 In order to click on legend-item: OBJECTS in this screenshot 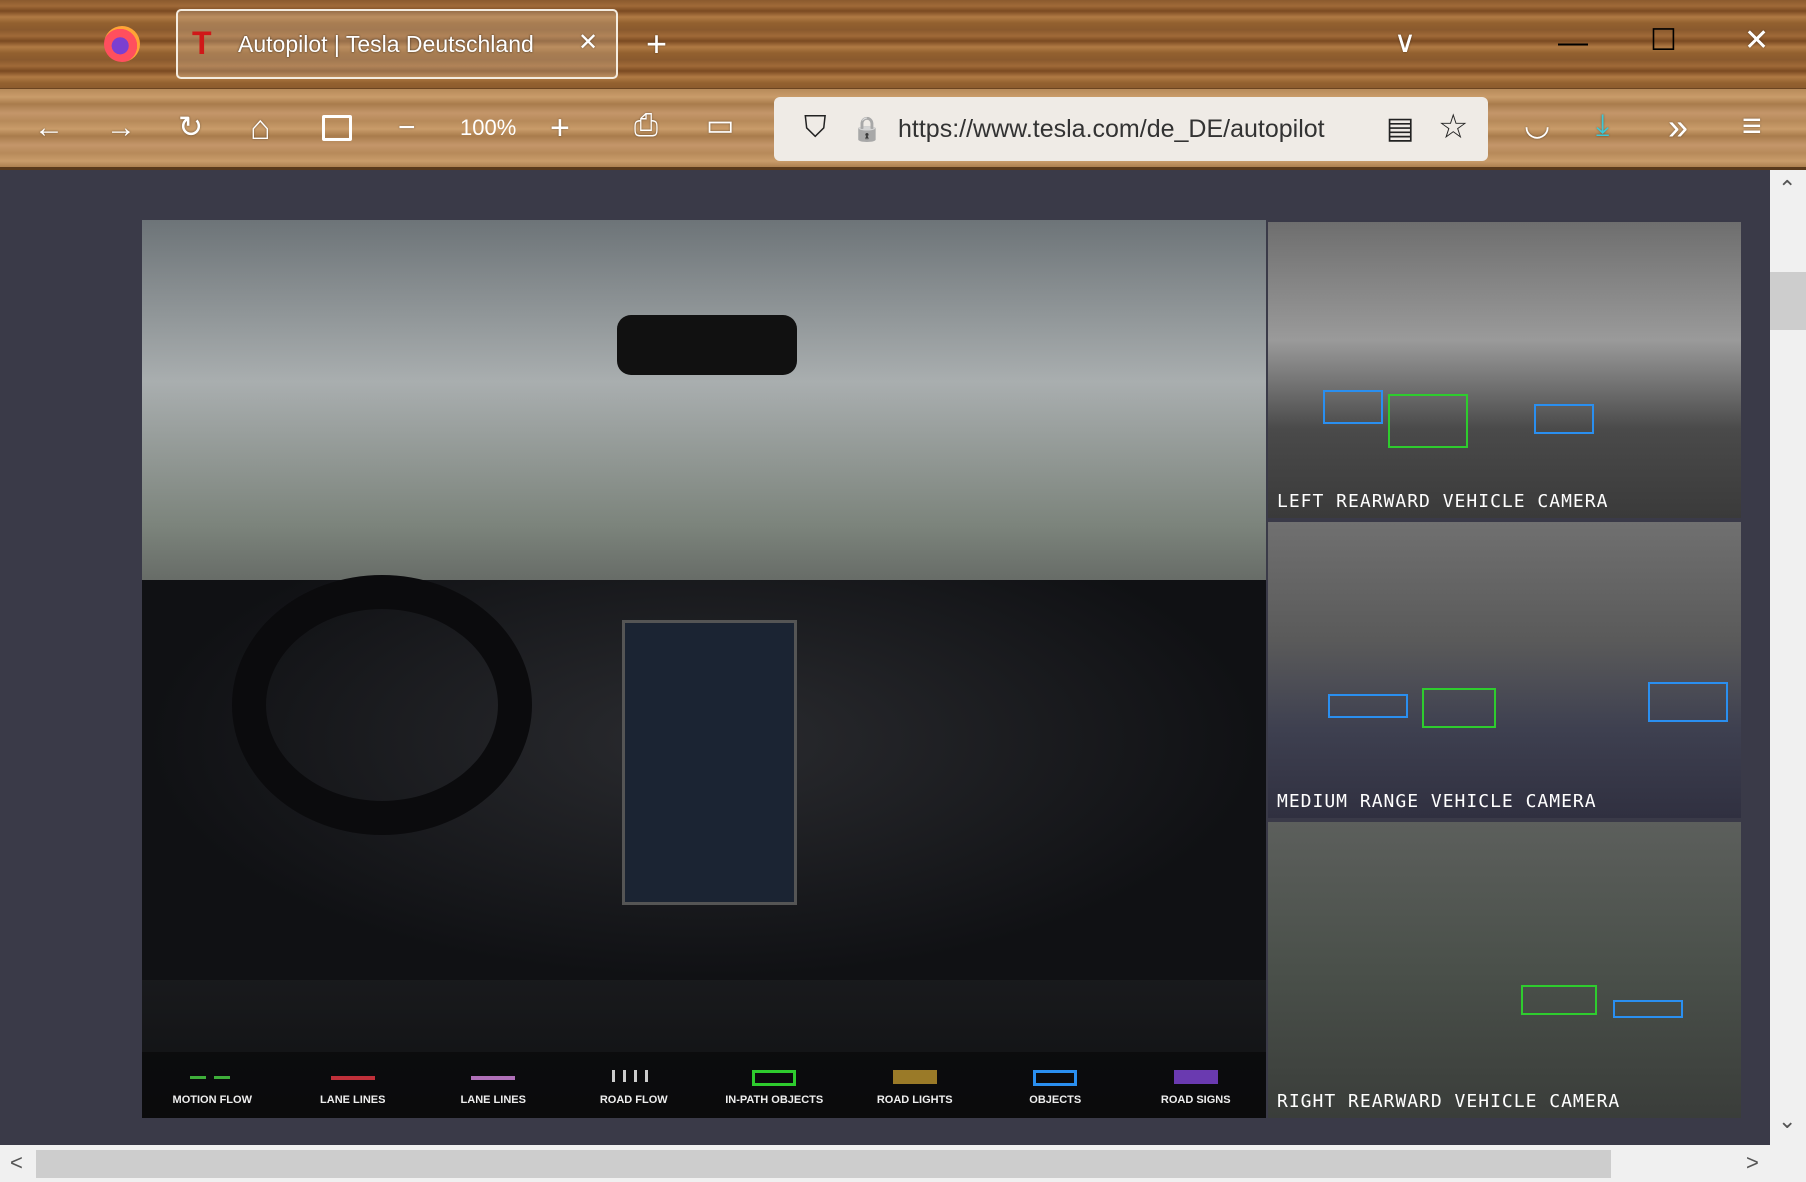, I will do `click(1055, 1085)`.